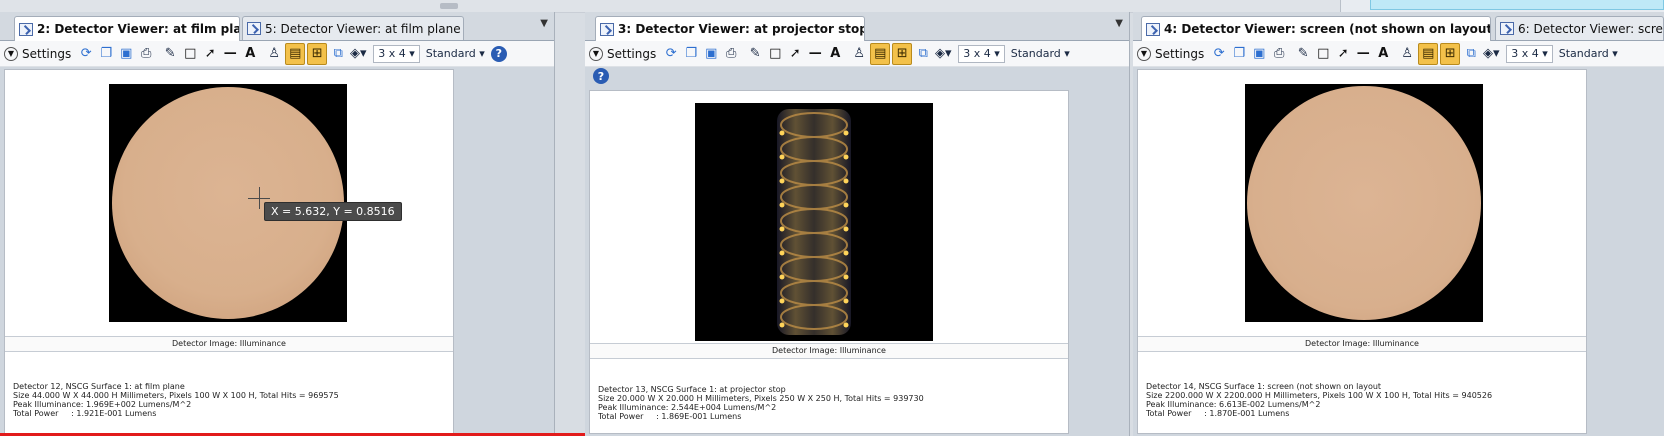  Describe the element at coordinates (1517, 5) in the screenshot. I see `highlight-box` at that location.